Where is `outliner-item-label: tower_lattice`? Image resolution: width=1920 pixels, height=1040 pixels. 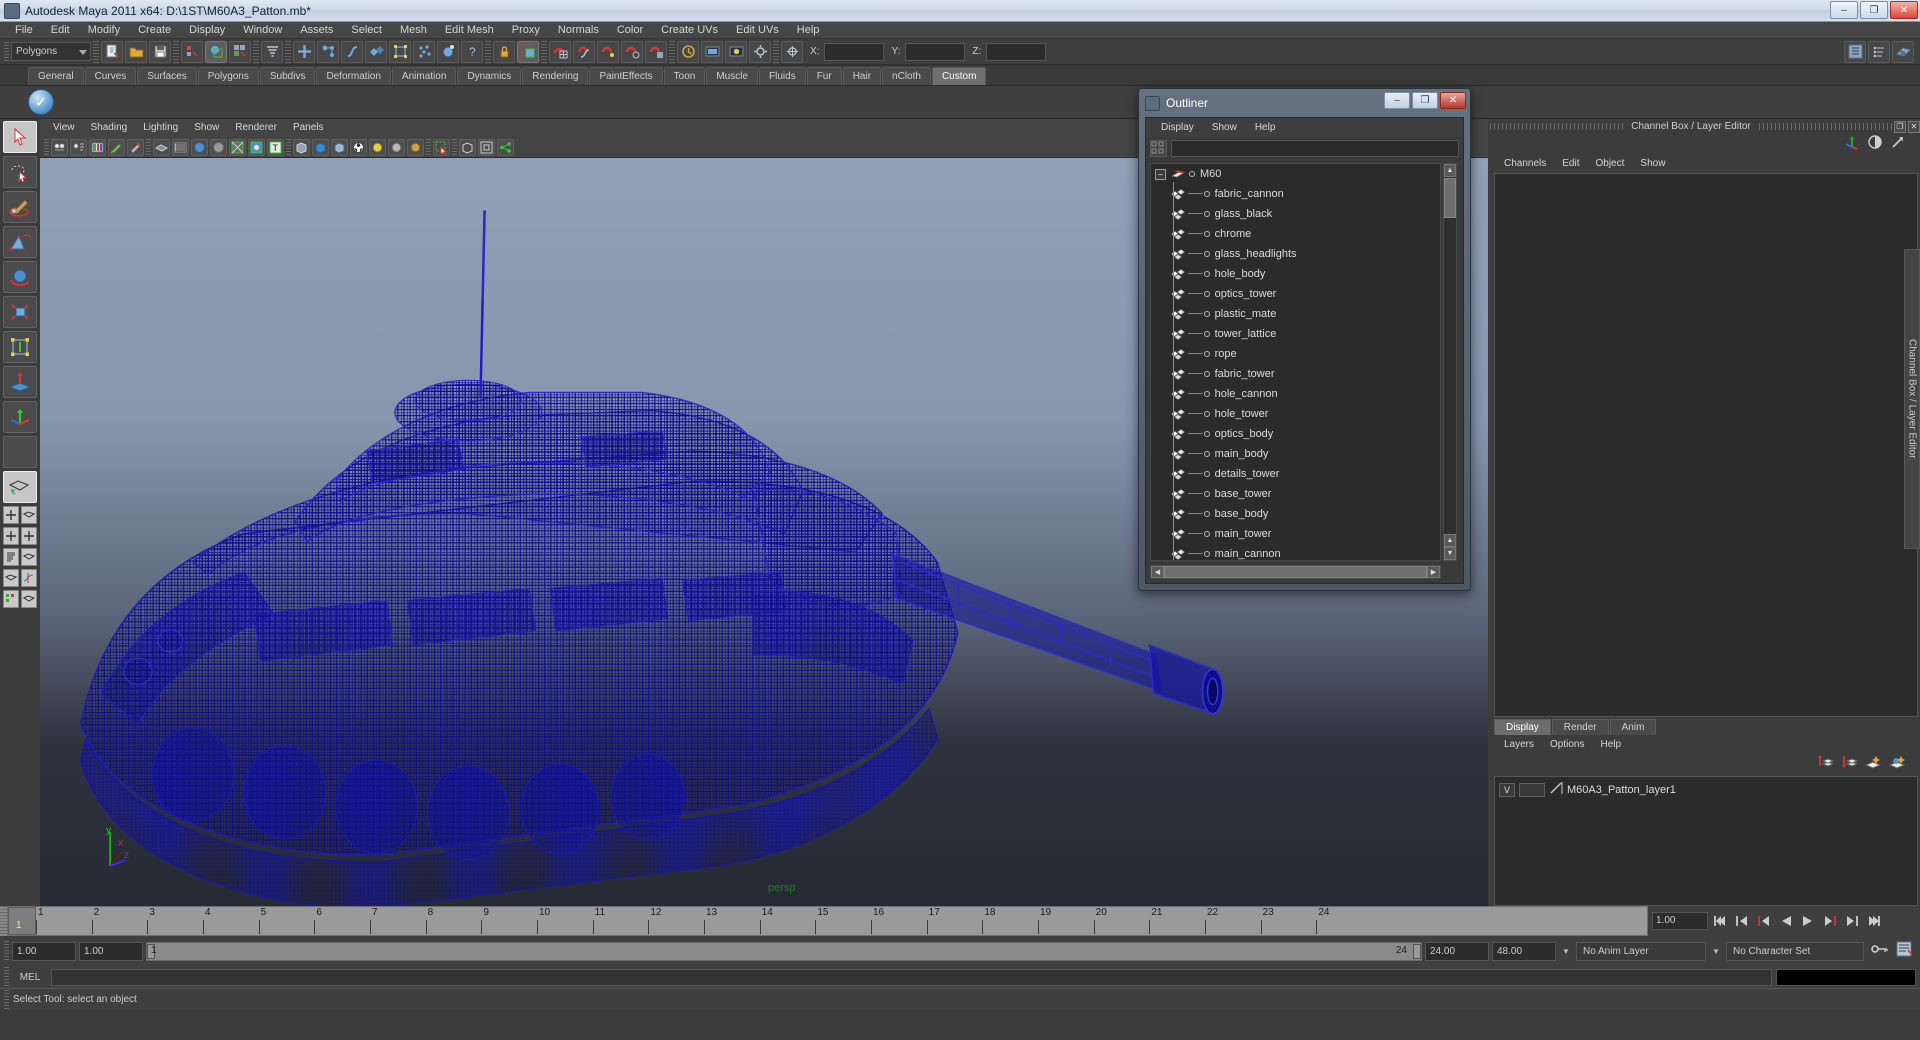
outliner-item-label: tower_lattice is located at coordinates (1246, 334).